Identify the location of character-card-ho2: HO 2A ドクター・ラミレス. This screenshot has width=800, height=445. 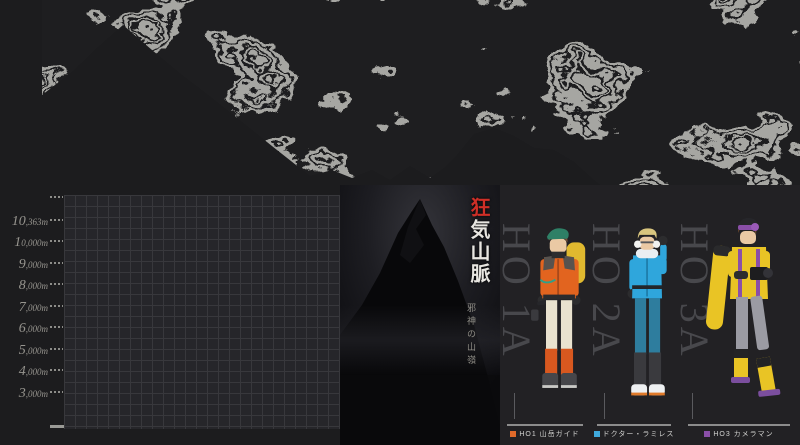
(634, 315).